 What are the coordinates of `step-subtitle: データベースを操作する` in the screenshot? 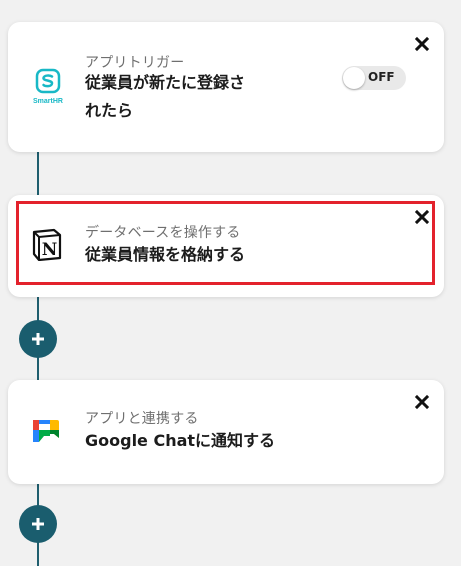 It's located at (163, 233).